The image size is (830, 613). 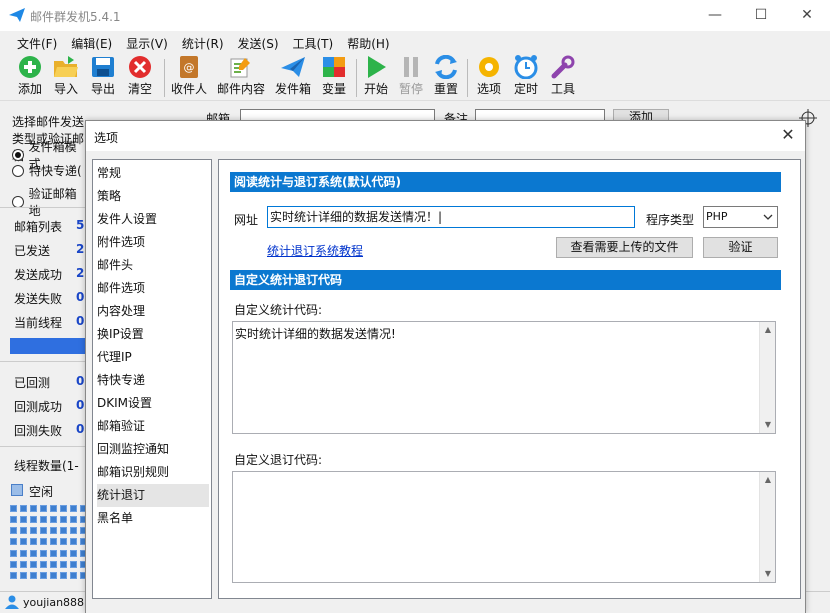 I want to click on unsub-scrollbar: ▲ ▼, so click(x=767, y=527).